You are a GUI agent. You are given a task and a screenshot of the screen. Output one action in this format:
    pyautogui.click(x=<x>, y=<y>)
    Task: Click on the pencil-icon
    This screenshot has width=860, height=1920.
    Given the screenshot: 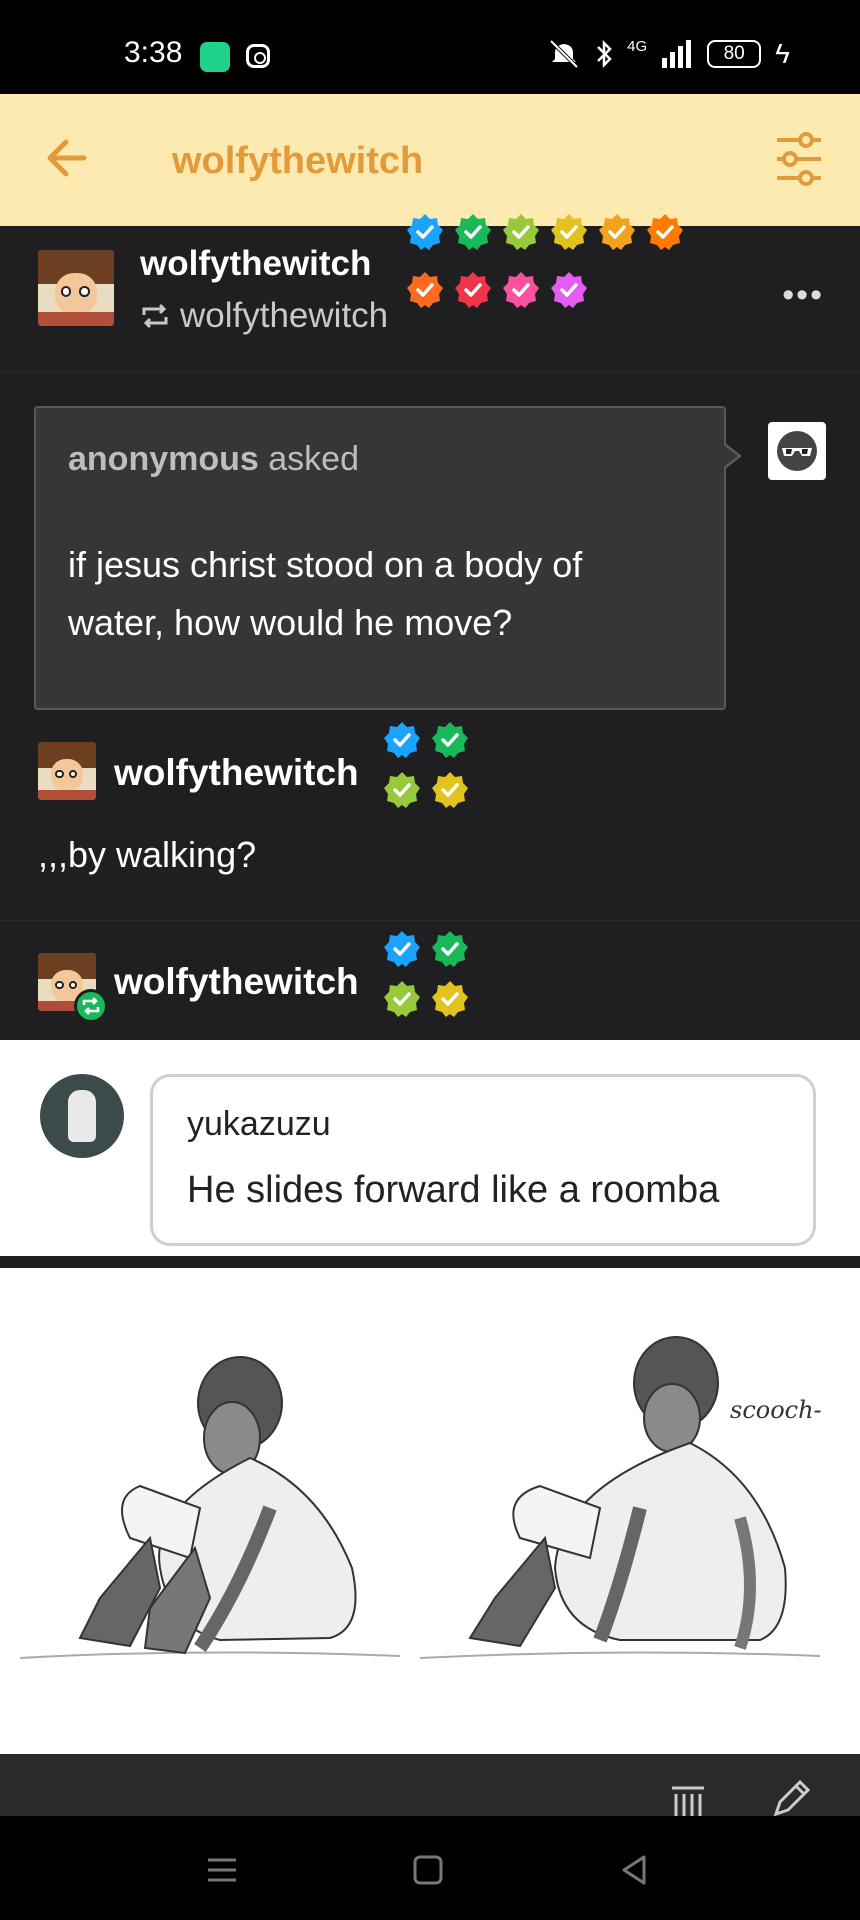 What is the action you would take?
    pyautogui.click(x=792, y=1798)
    